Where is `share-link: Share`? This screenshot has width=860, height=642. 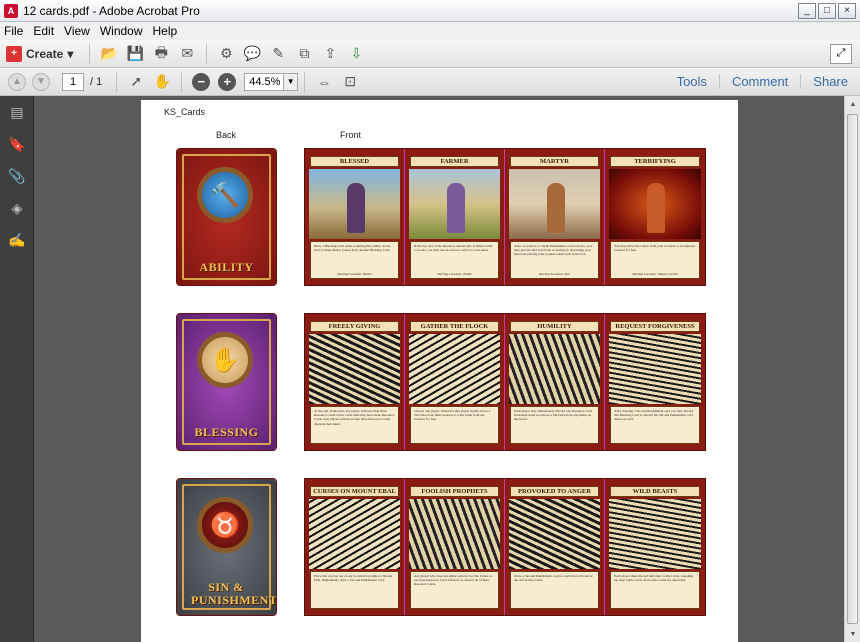 share-link: Share is located at coordinates (830, 81).